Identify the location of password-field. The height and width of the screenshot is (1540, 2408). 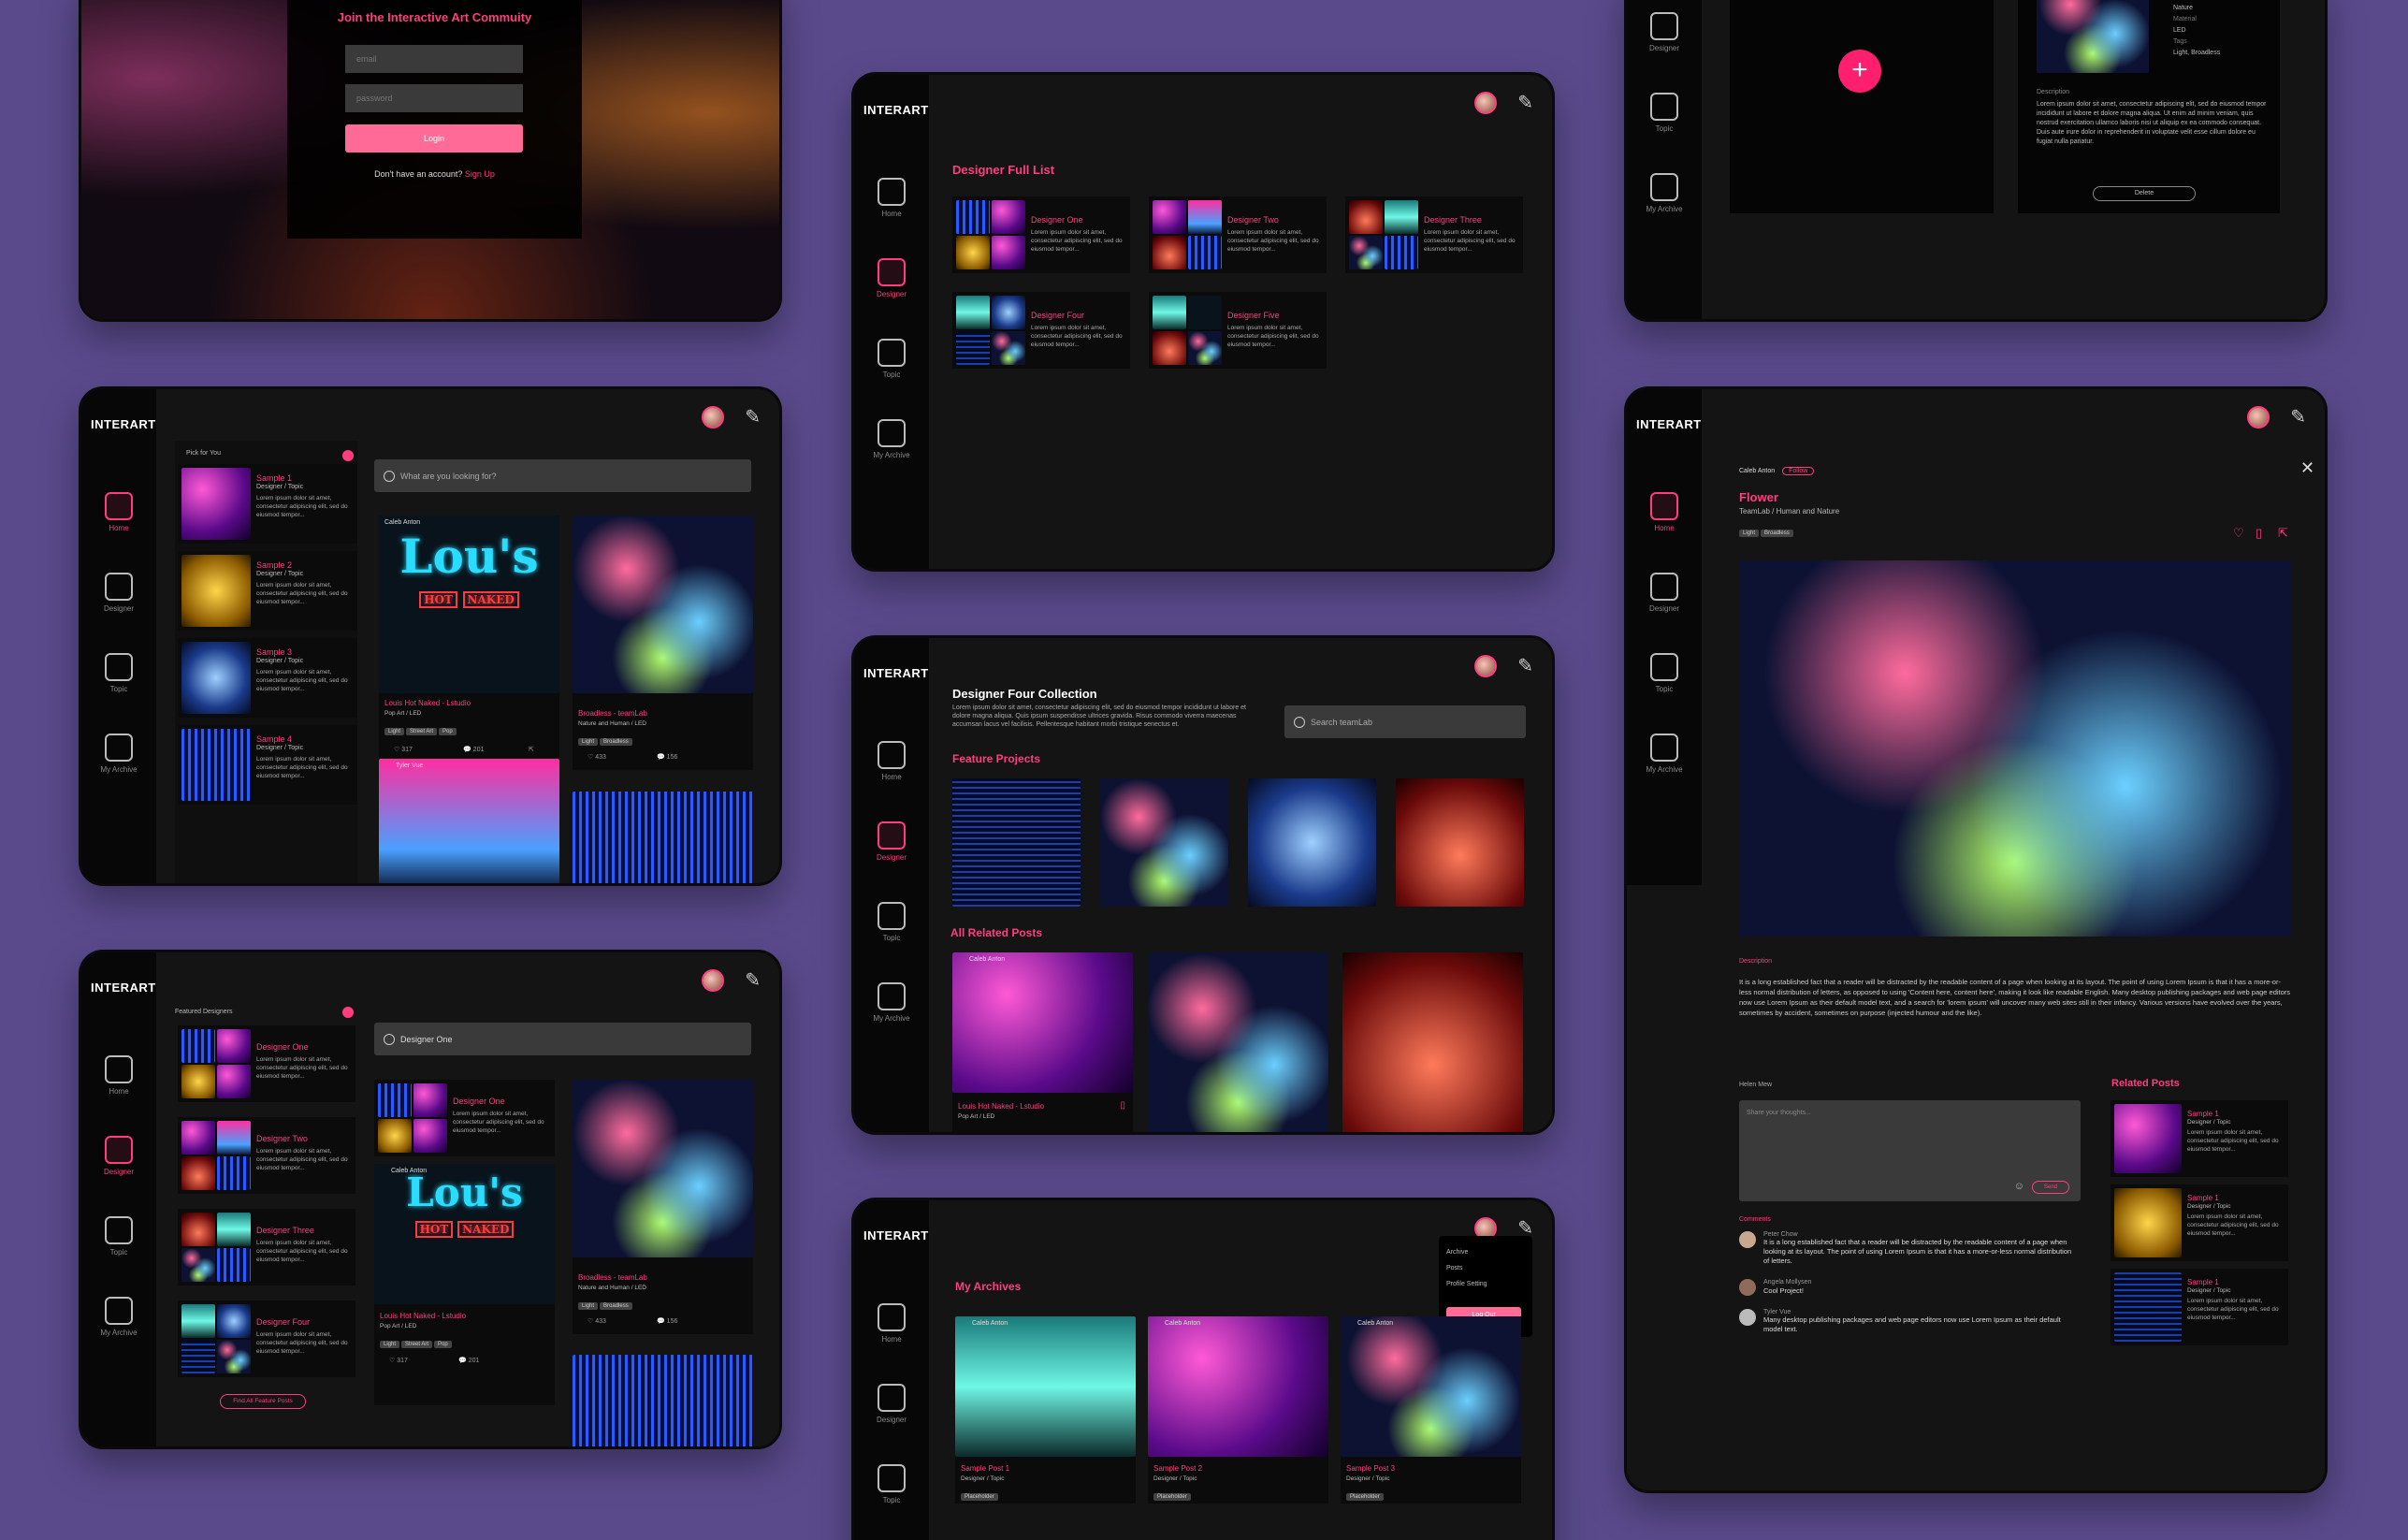
(434, 98).